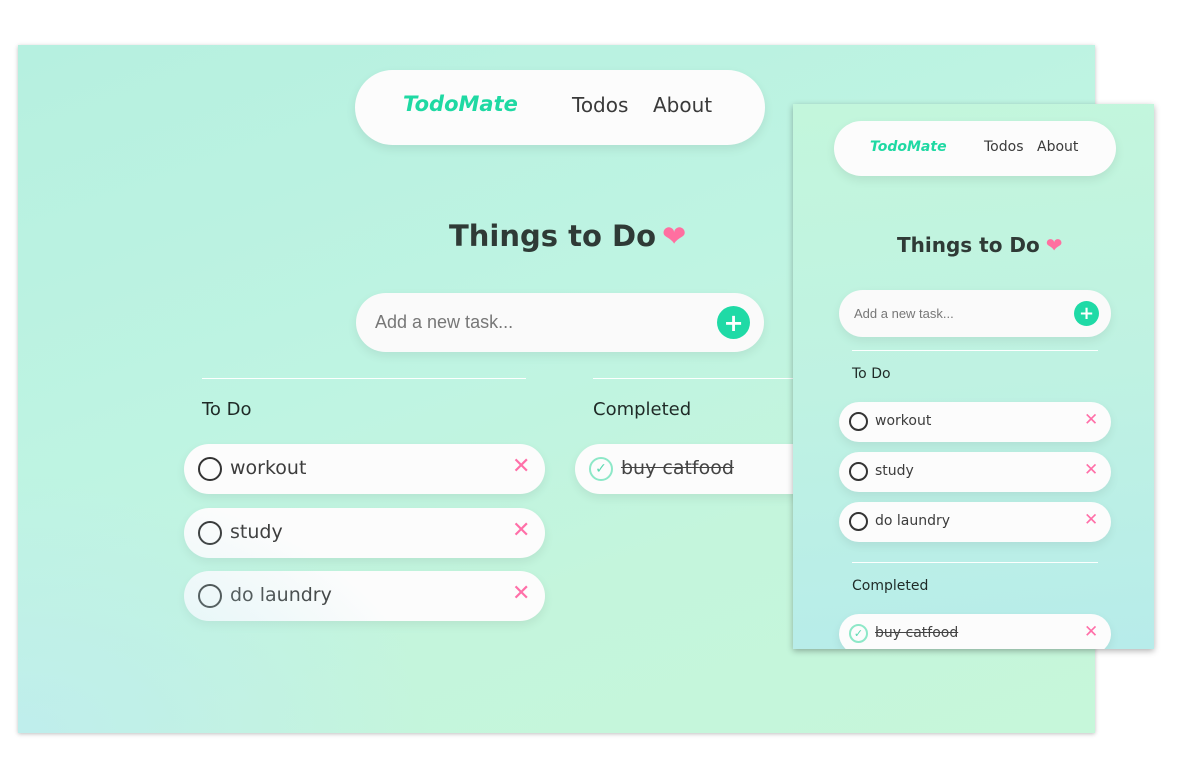 The height and width of the screenshot is (777, 1200). Describe the element at coordinates (975, 631) in the screenshot. I see `completed-item: ✓ buy catfood ✕` at that location.